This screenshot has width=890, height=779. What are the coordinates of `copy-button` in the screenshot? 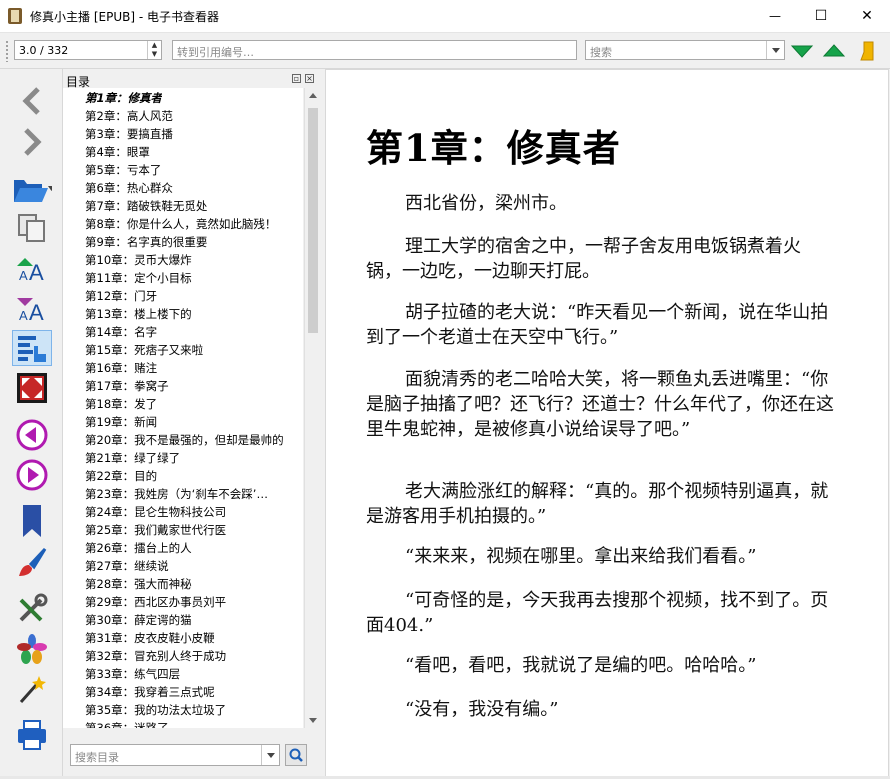 It's located at (32, 228).